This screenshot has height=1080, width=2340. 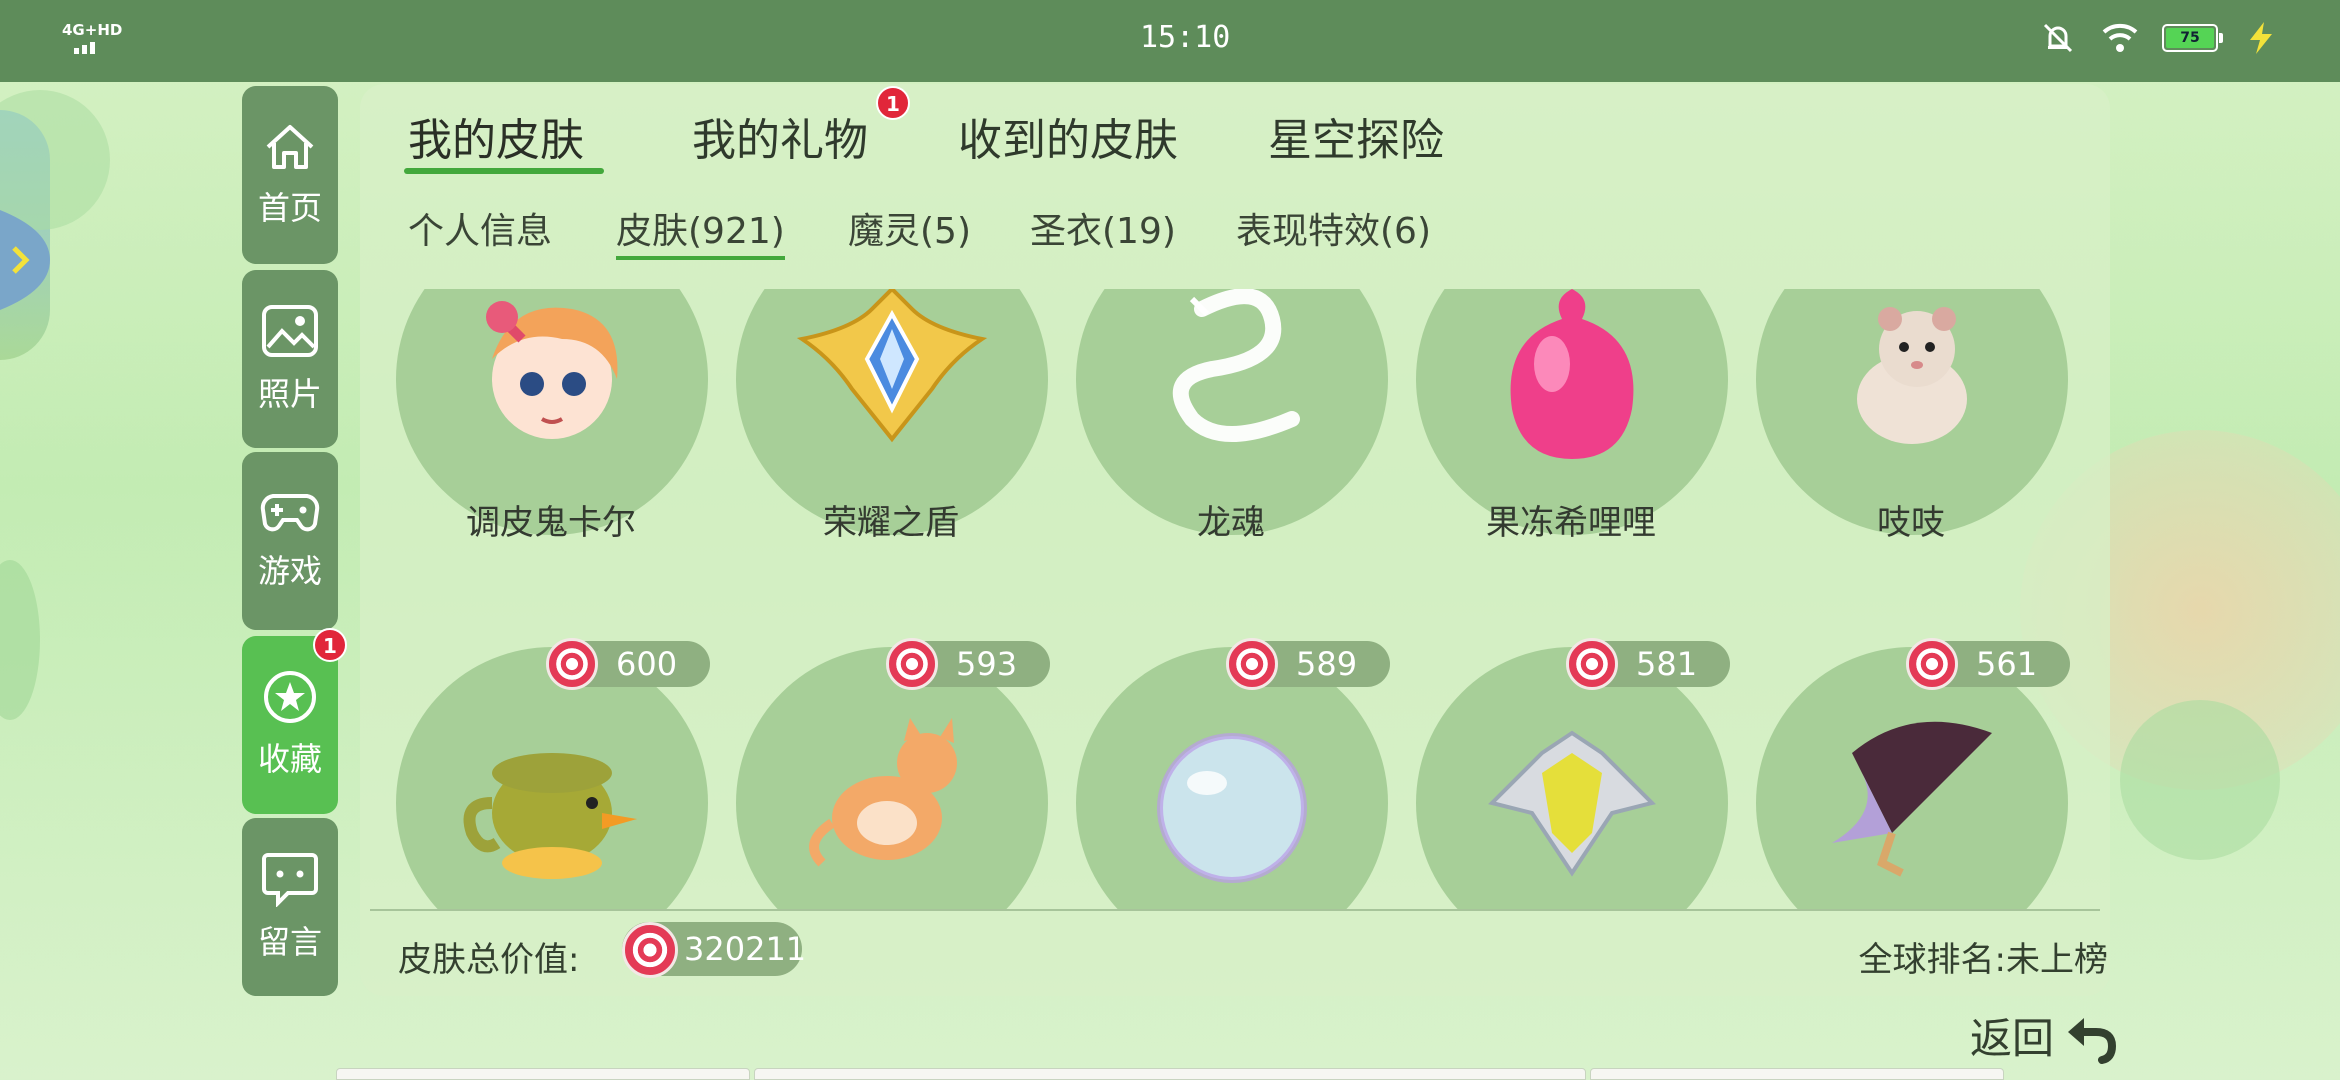 I want to click on gamepad-icon, so click(x=290, y=513).